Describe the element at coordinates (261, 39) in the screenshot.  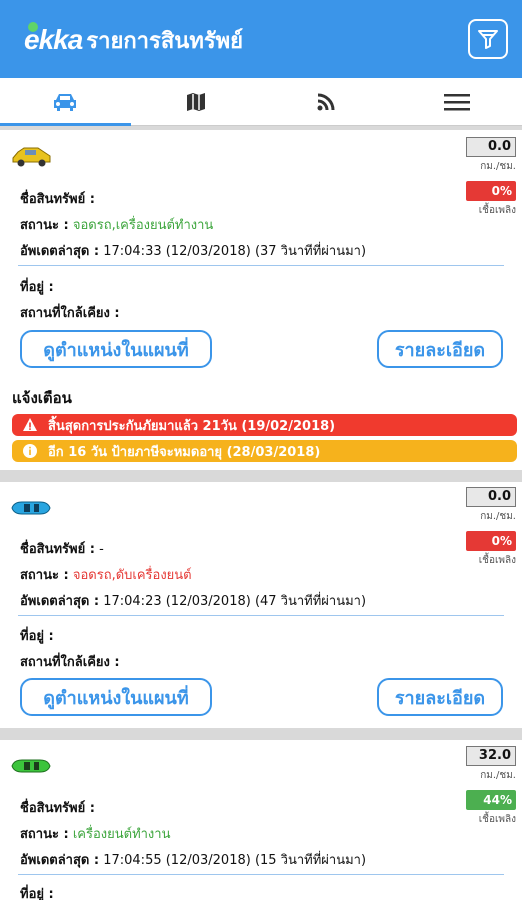
I see `app-header: ekka รายการสินทรัพย์` at that location.